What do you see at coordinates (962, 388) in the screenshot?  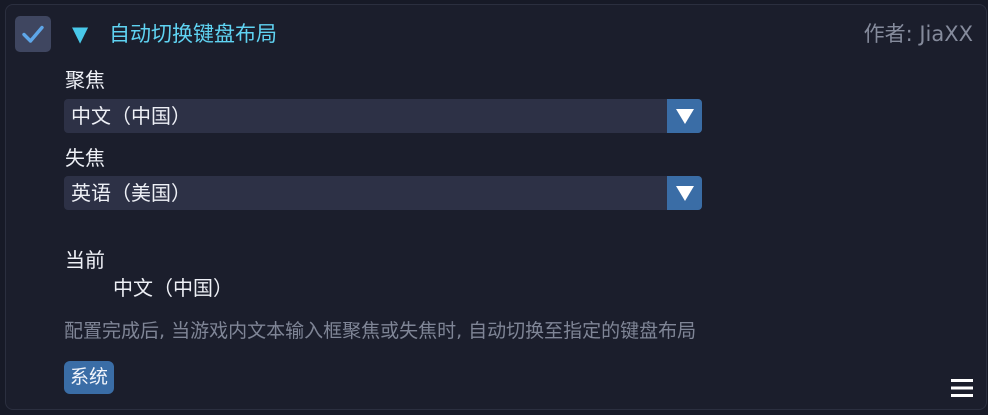 I see `hamburger-menu-icon` at bounding box center [962, 388].